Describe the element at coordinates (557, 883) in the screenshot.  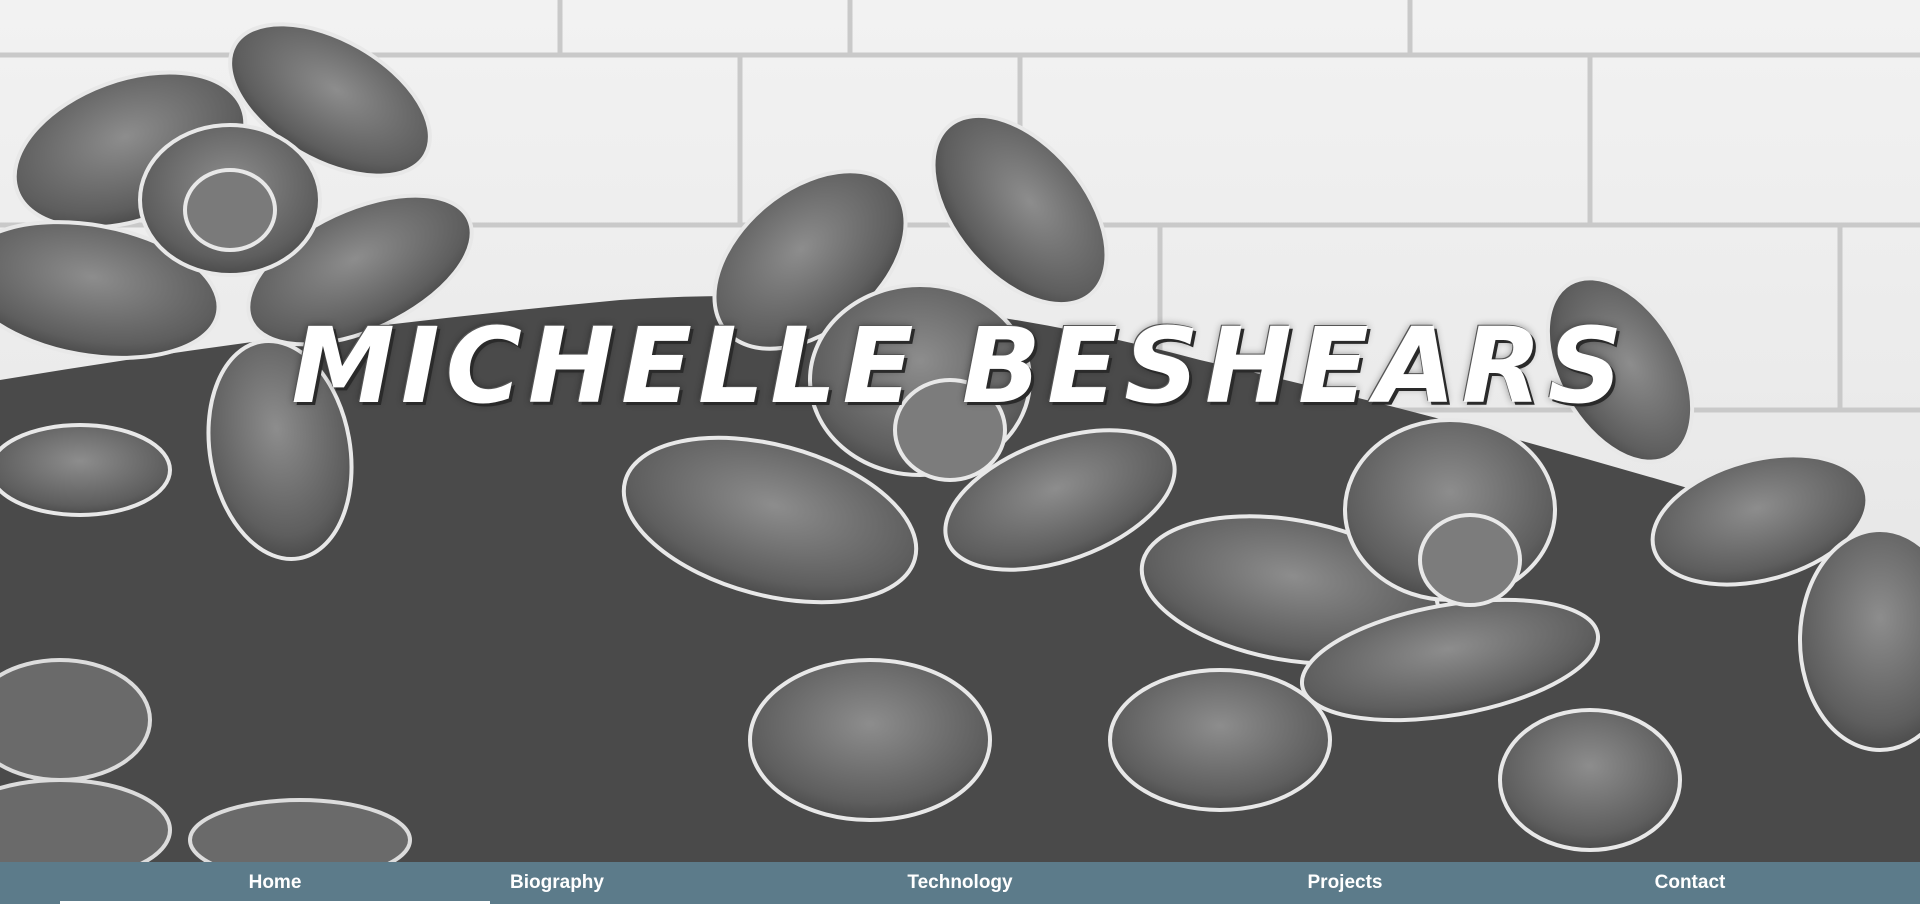
I see `nav-biography: Biography` at that location.